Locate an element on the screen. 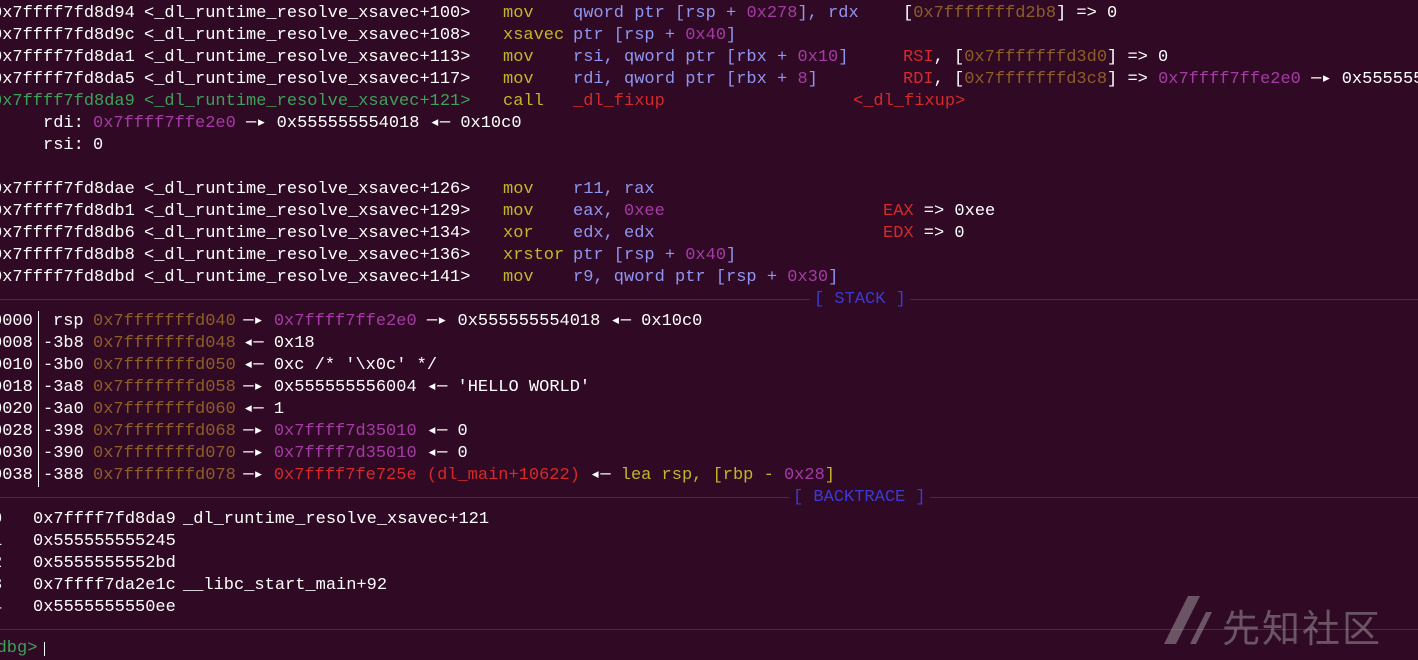 This screenshot has width=1418, height=660. stack-index: 0008 is located at coordinates (16, 343).